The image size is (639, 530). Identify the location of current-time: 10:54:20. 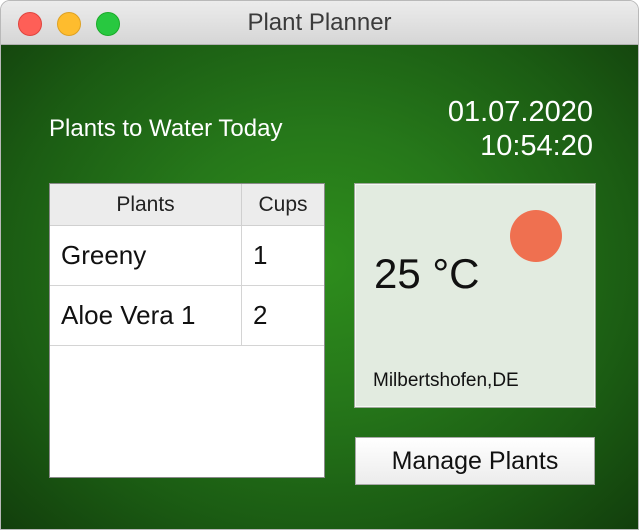
(536, 146).